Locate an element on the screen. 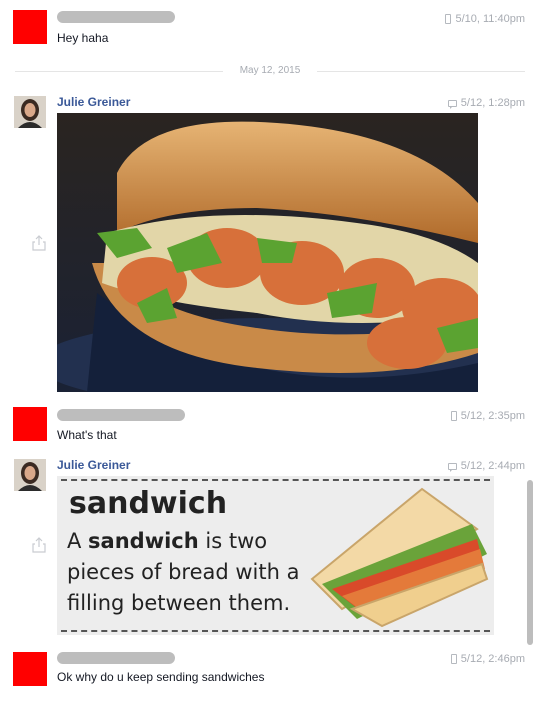 The image size is (535, 703). sandwich-illustration is located at coordinates (399, 557).